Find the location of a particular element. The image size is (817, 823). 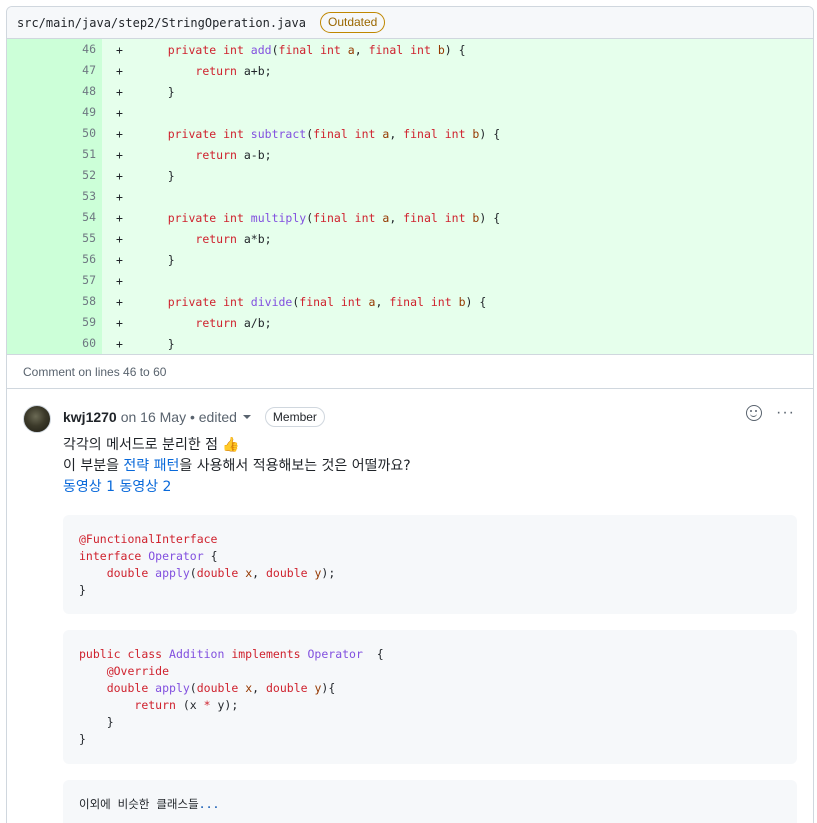

line-number: 60 is located at coordinates (54, 343).